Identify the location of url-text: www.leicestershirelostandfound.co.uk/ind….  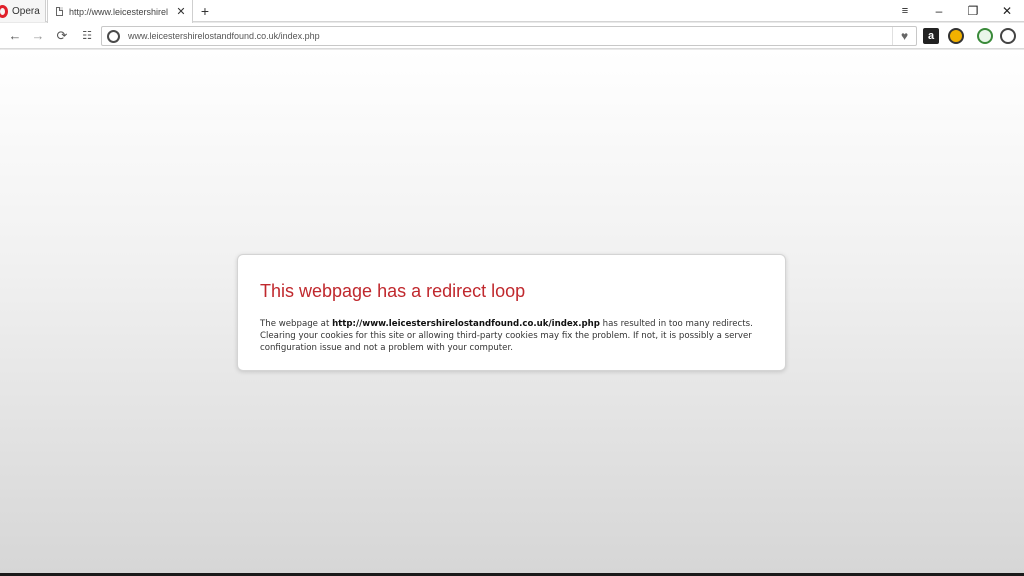
(510, 36).